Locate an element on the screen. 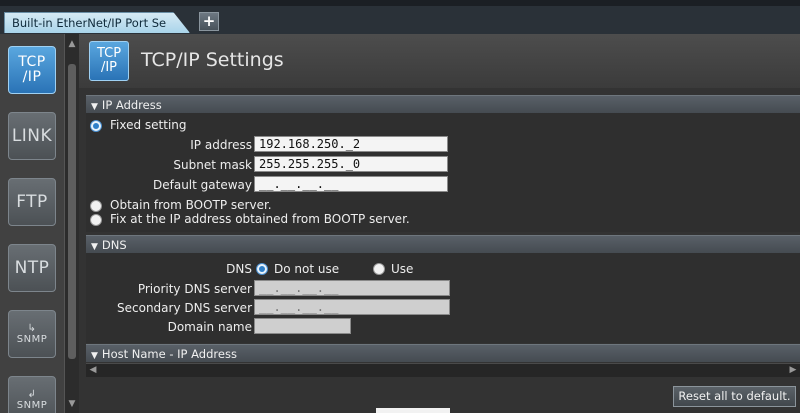 This screenshot has width=800, height=413. scroll-down-icon: ▼ is located at coordinates (72, 404).